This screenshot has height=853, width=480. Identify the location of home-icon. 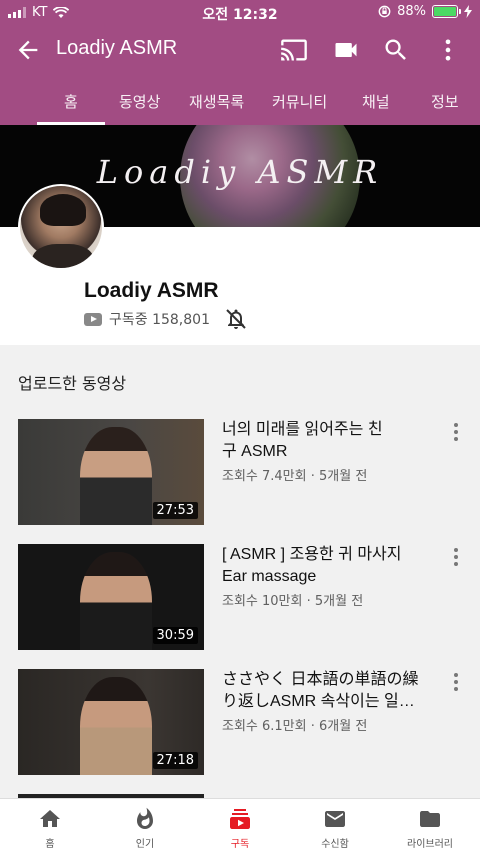
(50, 818).